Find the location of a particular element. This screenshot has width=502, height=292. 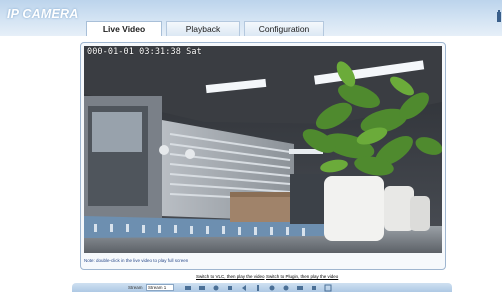

switch-vlc-link: Switch to VLC, then play the video is located at coordinates (230, 276).